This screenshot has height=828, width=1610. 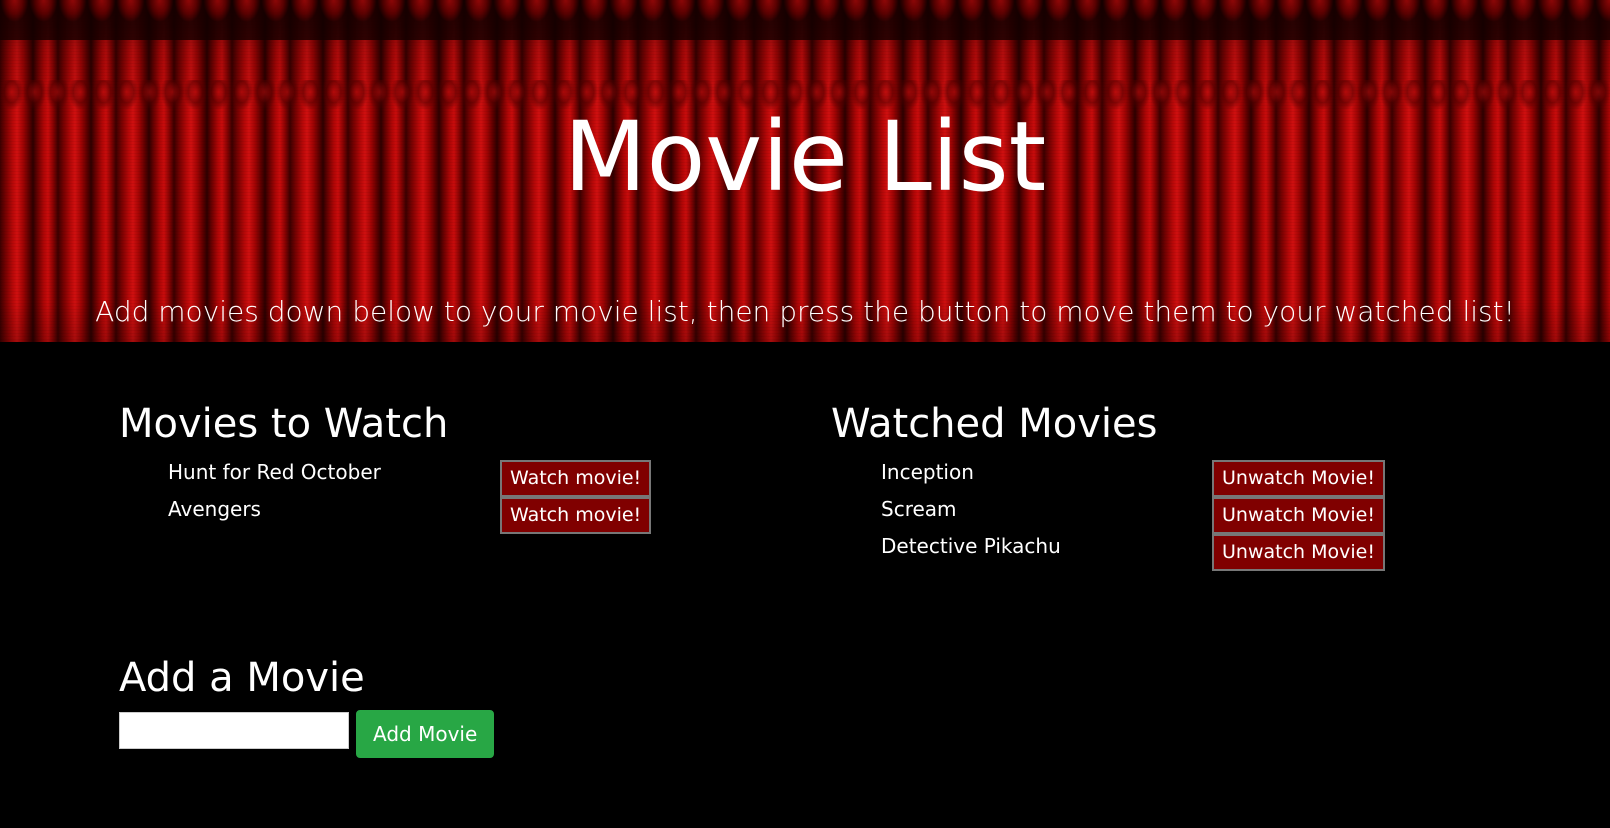 What do you see at coordinates (805, 157) in the screenshot?
I see `page-title: Movie List` at bounding box center [805, 157].